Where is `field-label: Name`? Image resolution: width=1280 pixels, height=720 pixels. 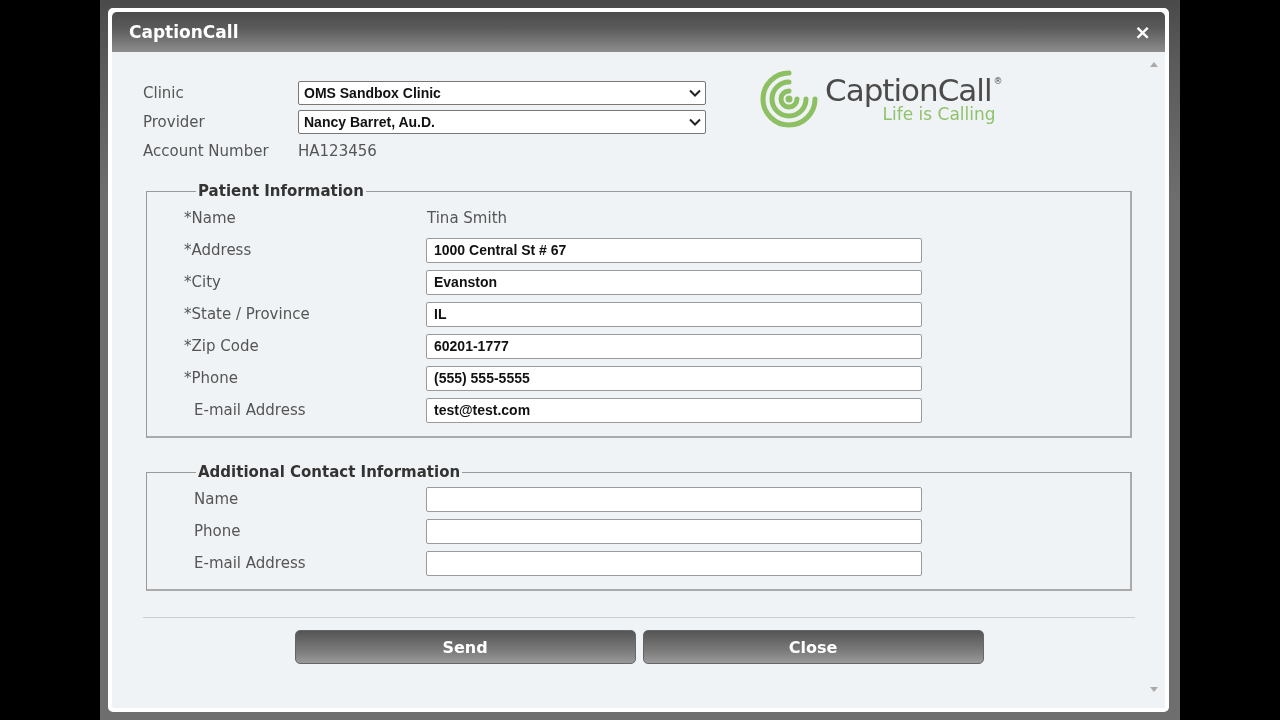
field-label: Name is located at coordinates (216, 499).